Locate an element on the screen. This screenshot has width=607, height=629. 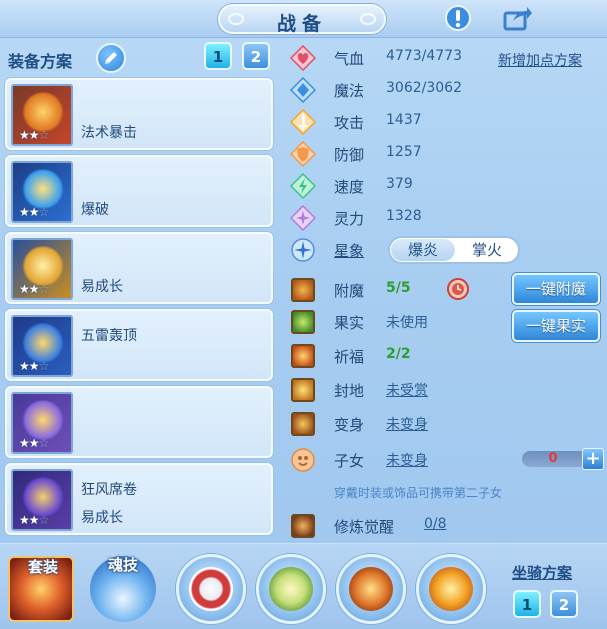
stat-hp: 气血 4773/4773 新增加点方案 is located at coordinates (445, 58).